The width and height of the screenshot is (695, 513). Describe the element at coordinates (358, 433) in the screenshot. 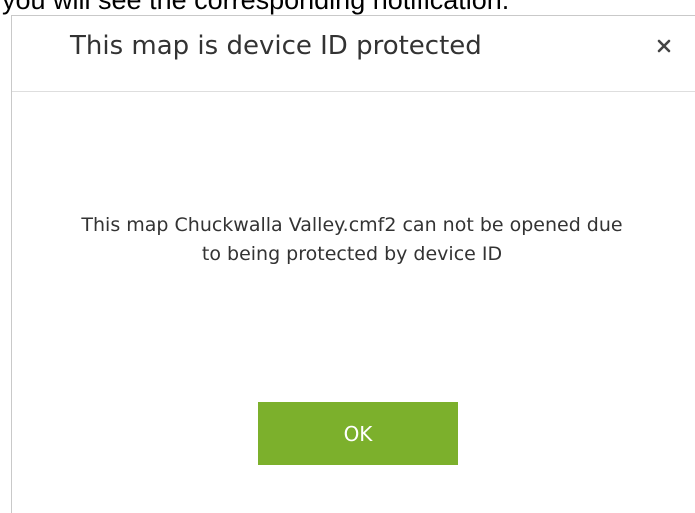

I see `ok-button: OK` at that location.